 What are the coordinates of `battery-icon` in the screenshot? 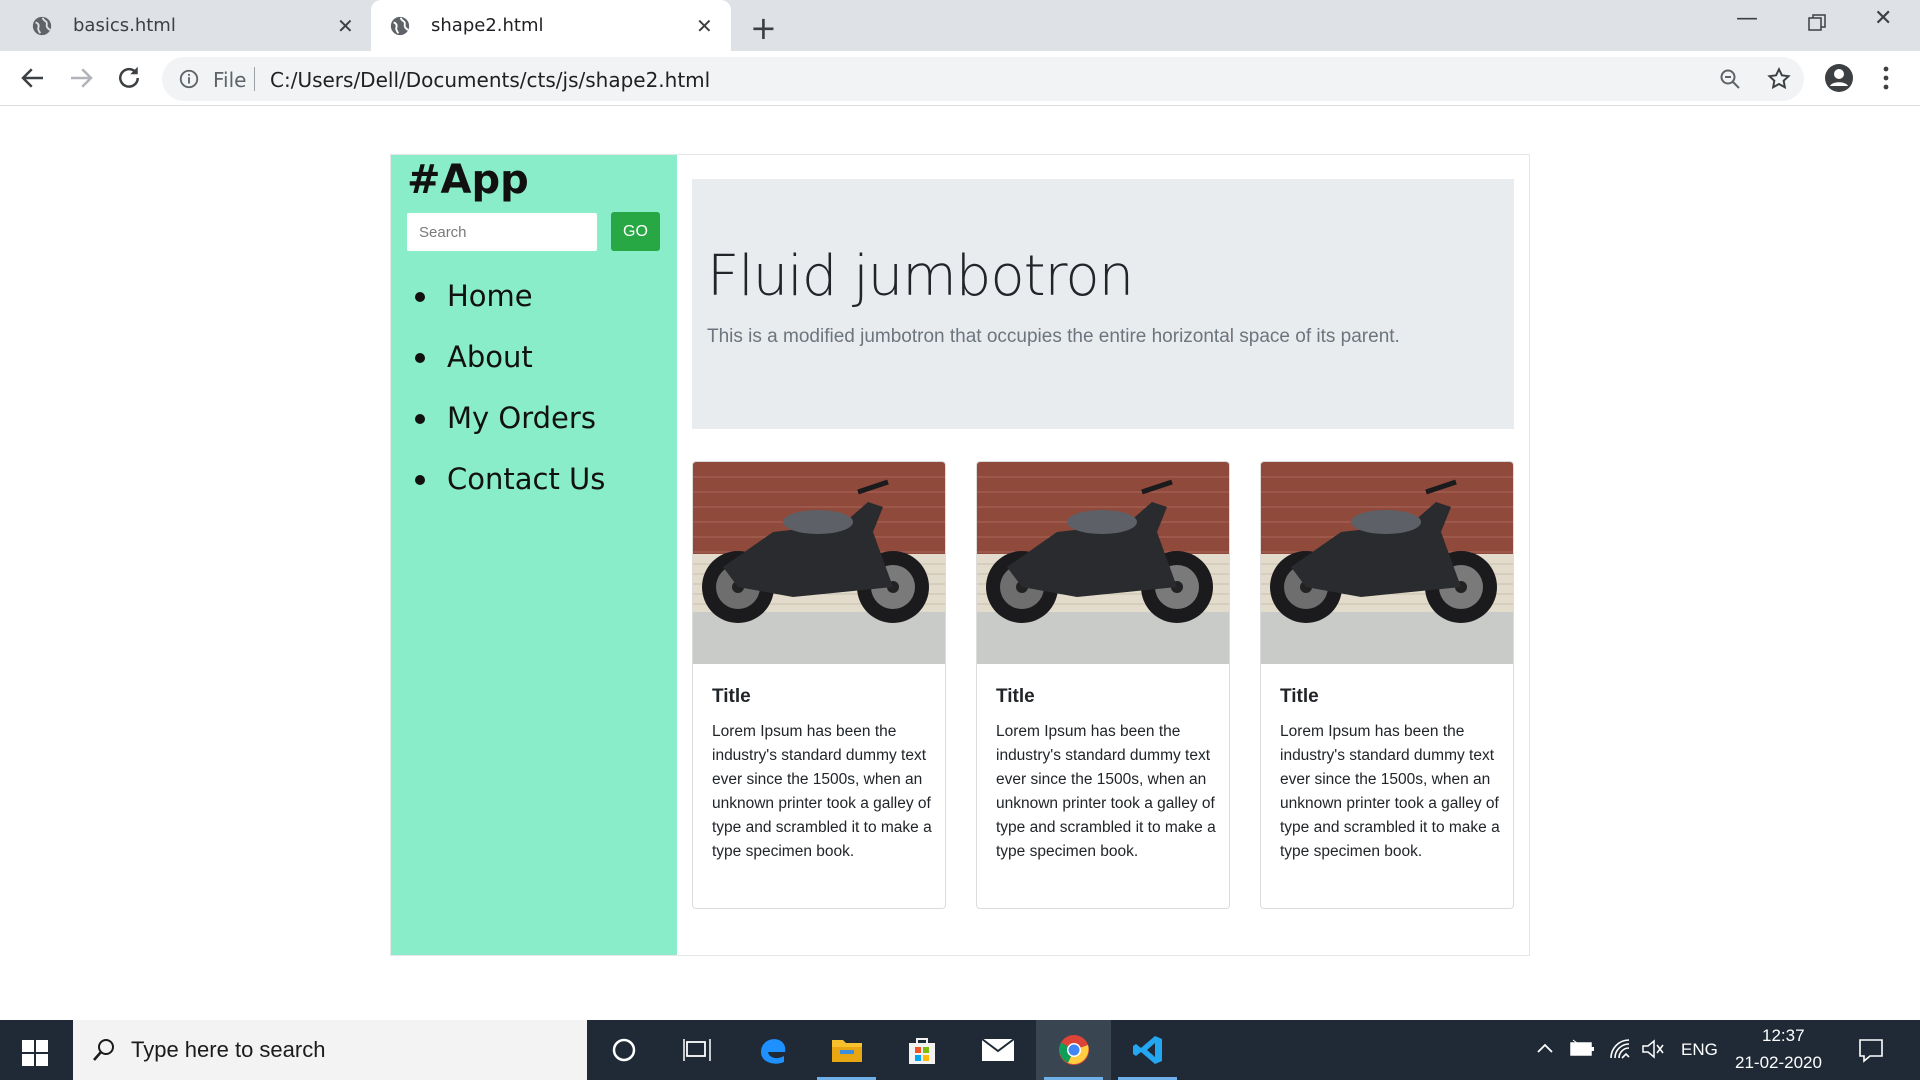 It's located at (1583, 1049).